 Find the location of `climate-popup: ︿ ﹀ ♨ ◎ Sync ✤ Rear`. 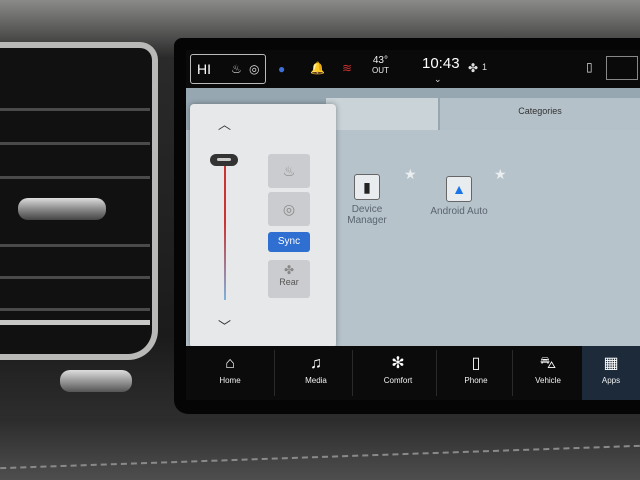

climate-popup: ︿ ﹀ ♨ ◎ Sync ✤ Rear is located at coordinates (263, 226).